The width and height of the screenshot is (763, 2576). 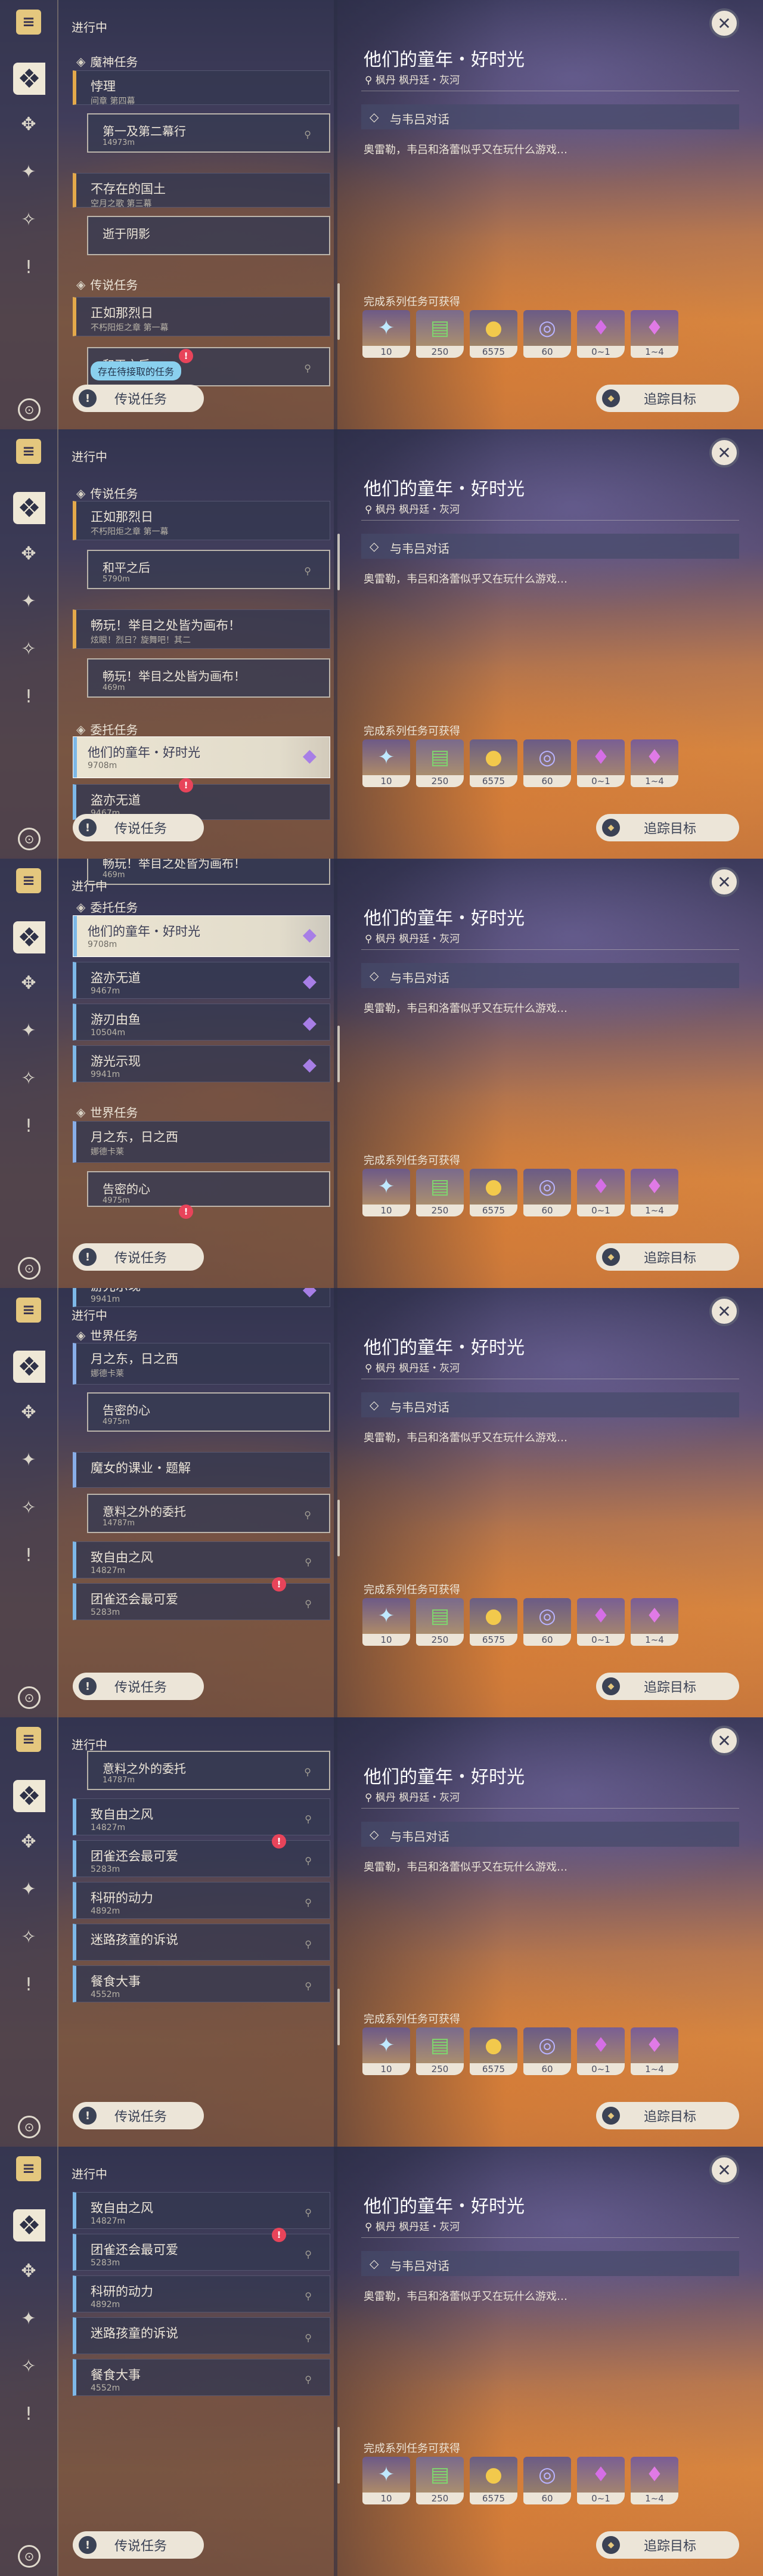 What do you see at coordinates (201, 88) in the screenshot?
I see `quest-item: 悖理 间章 第四幕` at bounding box center [201, 88].